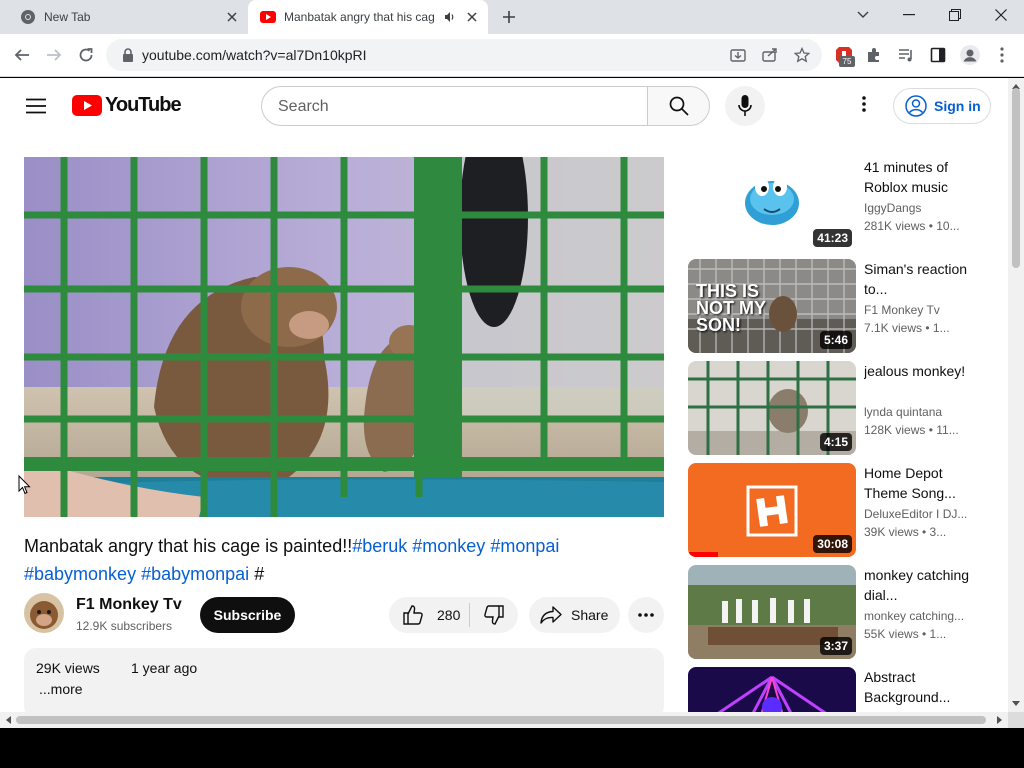  Describe the element at coordinates (61, 689) in the screenshot. I see `show-more-link: ...more` at that location.